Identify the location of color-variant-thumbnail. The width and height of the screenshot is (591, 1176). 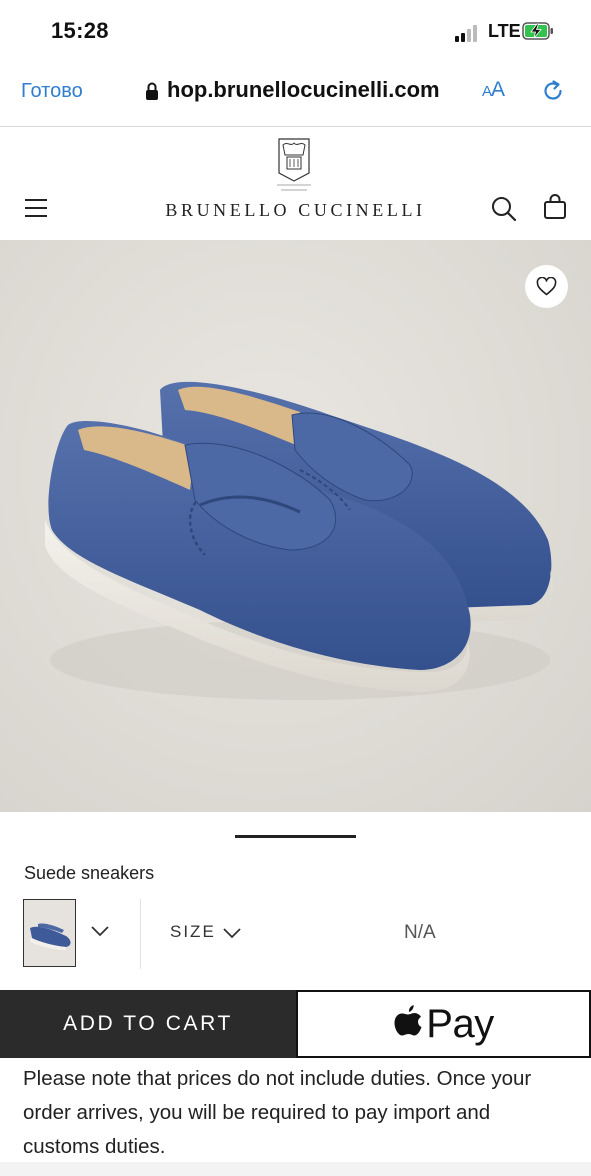
(49, 933).